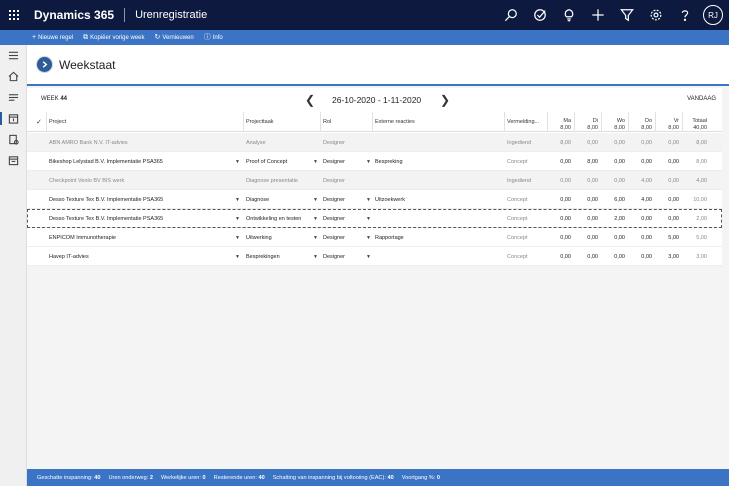 The image size is (729, 486). What do you see at coordinates (445, 100) in the screenshot?
I see `next-week-chevron-icon: ❯` at bounding box center [445, 100].